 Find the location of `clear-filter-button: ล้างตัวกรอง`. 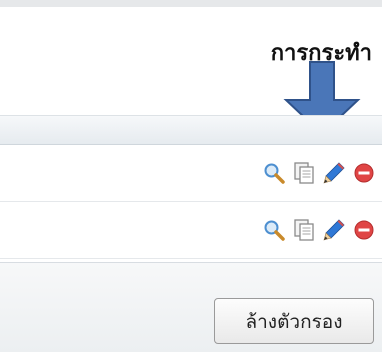

clear-filter-button: ล้างตัวกรอง is located at coordinates (294, 321).